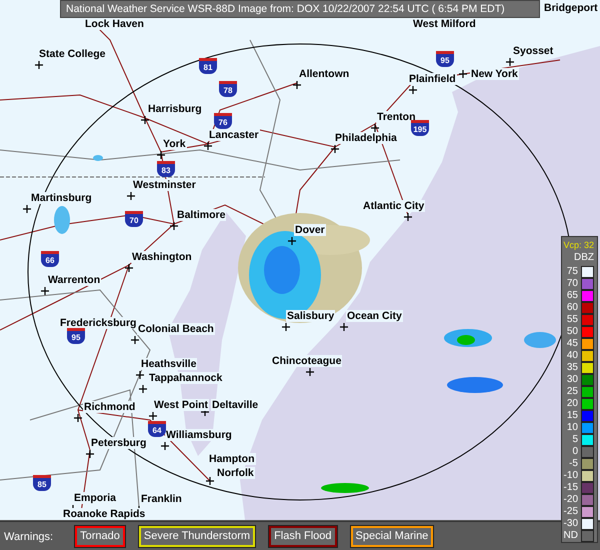  What do you see at coordinates (95, 498) in the screenshot?
I see `city-label: Emporia` at bounding box center [95, 498].